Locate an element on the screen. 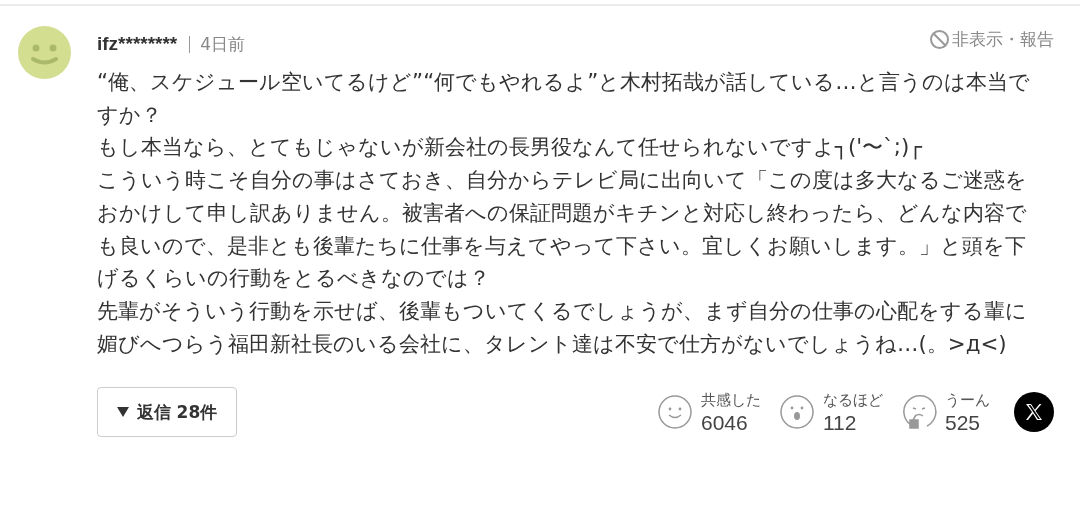 The image size is (1080, 512). reaction-button: なるほど 112 is located at coordinates (831, 412).